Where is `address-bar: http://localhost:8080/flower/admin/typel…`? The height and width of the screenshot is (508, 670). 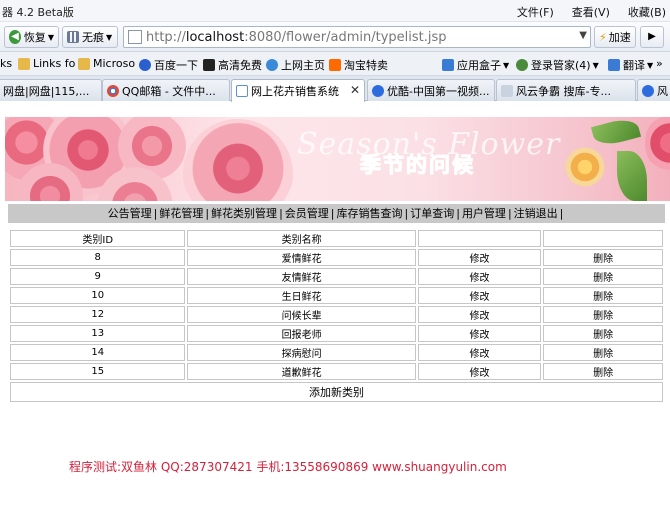 address-bar: http://localhost:8080/flower/admin/typel… is located at coordinates (357, 37).